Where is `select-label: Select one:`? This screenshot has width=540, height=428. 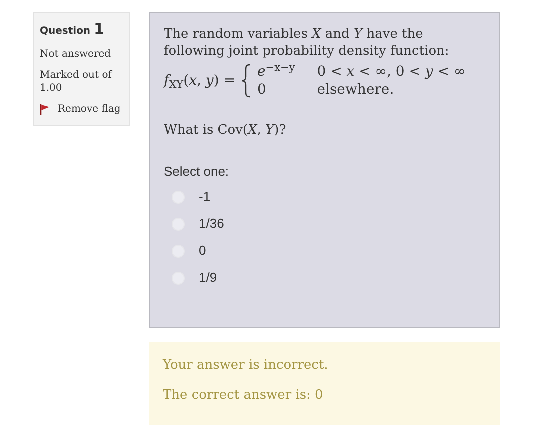 select-label: Select one: is located at coordinates (197, 172).